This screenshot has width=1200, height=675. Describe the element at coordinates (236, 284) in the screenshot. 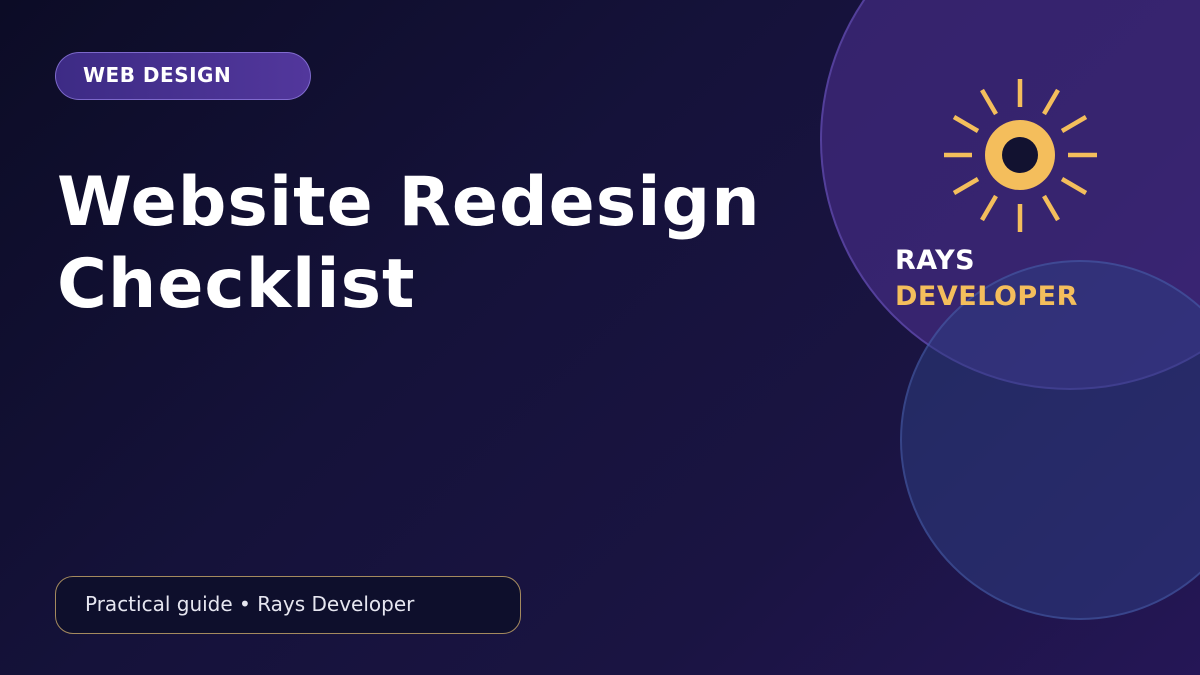

I see `page-title-line-2: Checklist` at that location.